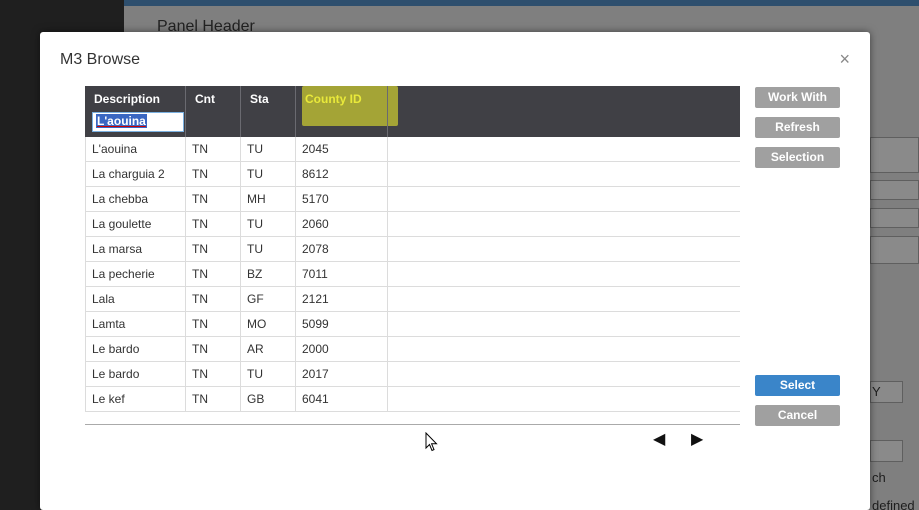 This screenshot has width=919, height=510. What do you see at coordinates (431, 442) in the screenshot?
I see `mouse-cursor-icon` at bounding box center [431, 442].